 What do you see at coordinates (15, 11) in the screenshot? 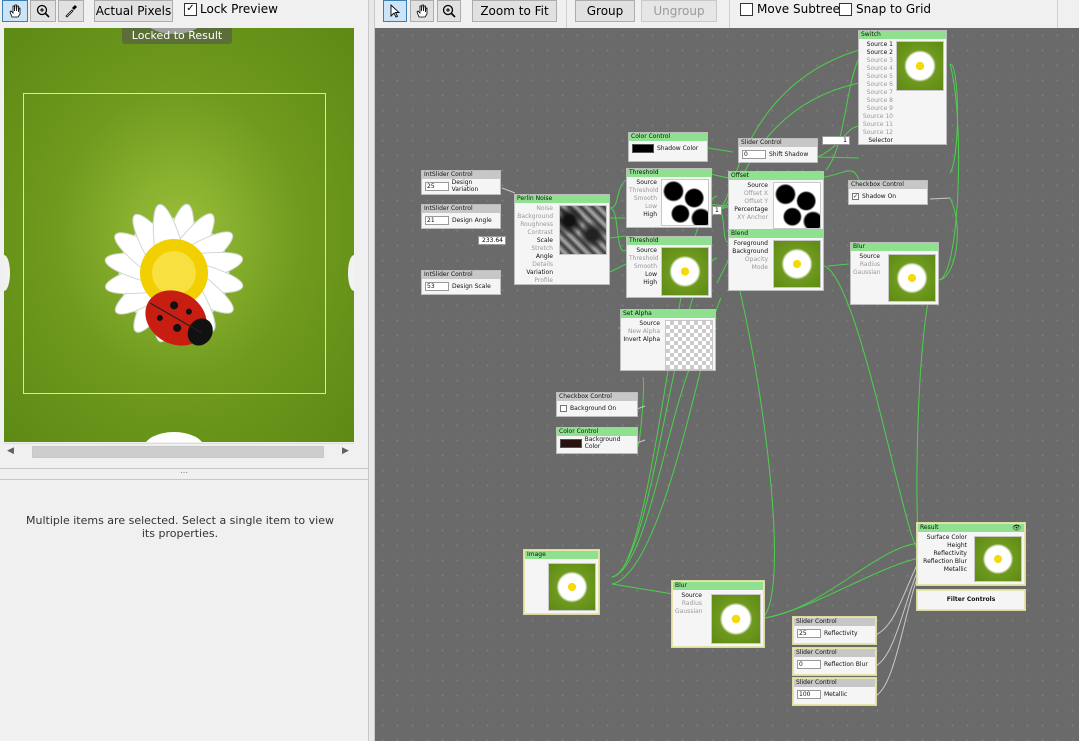
I see `hand-tool-button` at bounding box center [15, 11].